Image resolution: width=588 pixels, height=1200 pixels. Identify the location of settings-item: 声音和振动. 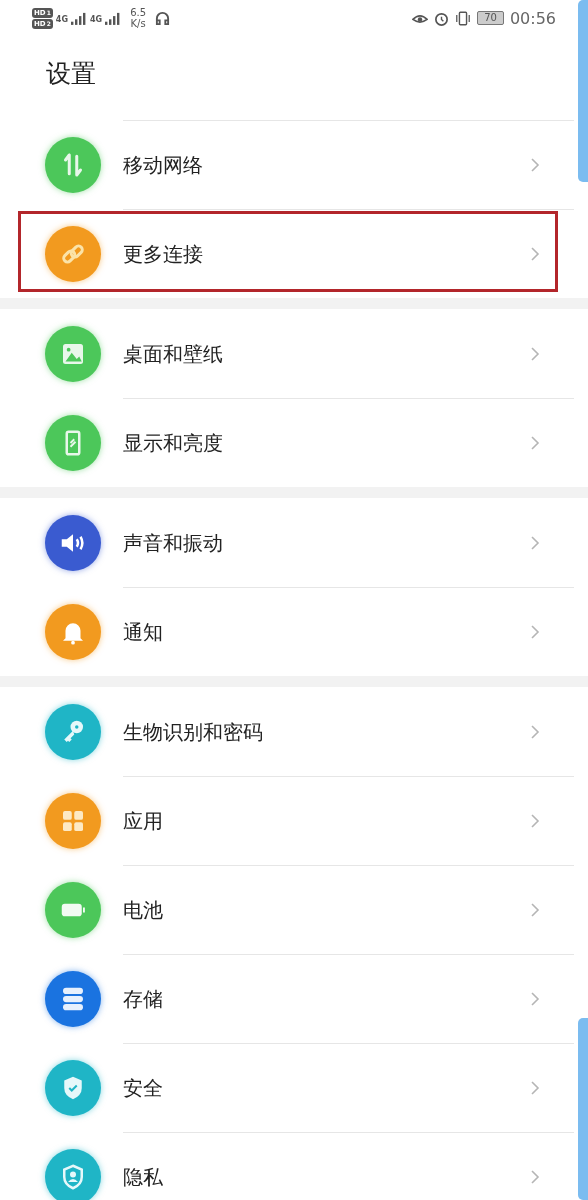
(287, 542).